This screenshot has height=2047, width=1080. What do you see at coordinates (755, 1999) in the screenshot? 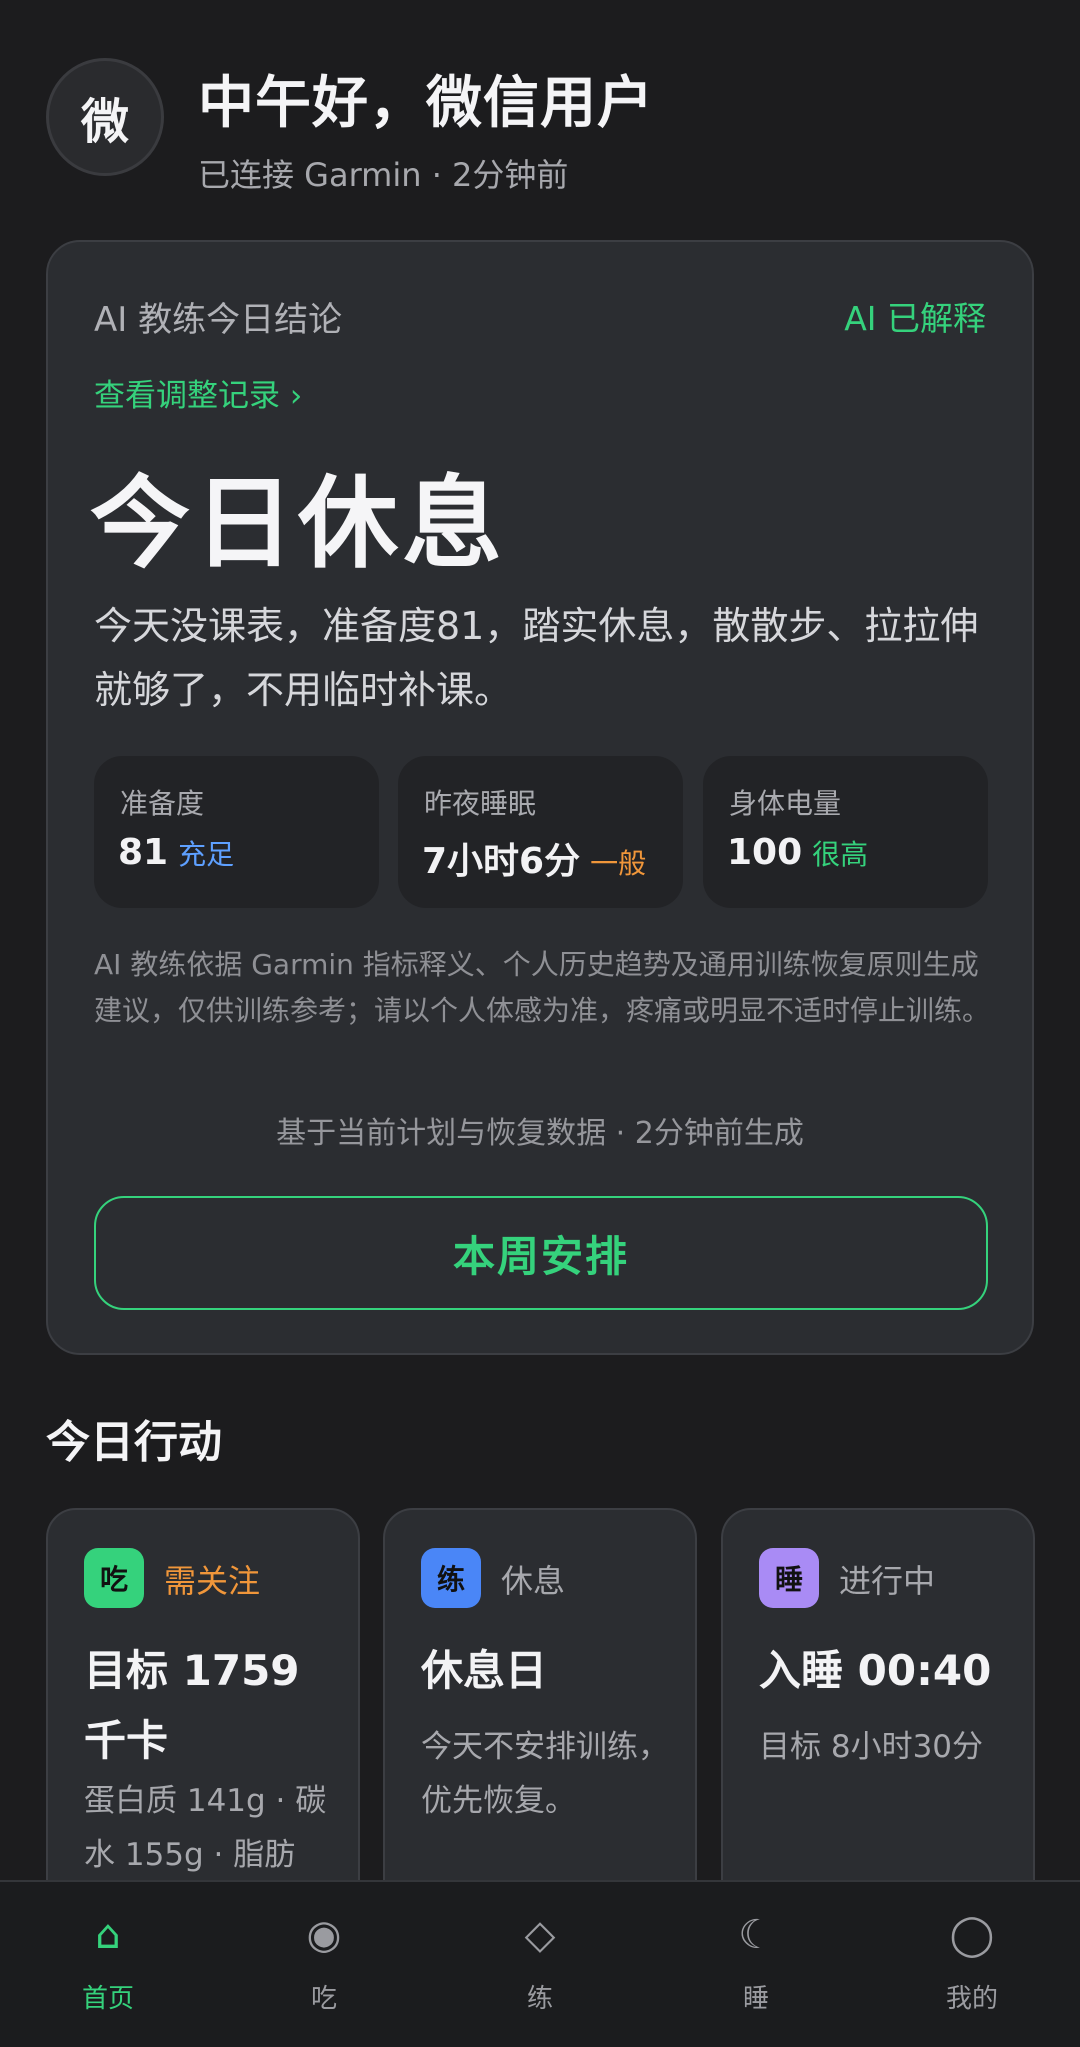
I see `nav-label: 睡` at bounding box center [755, 1999].